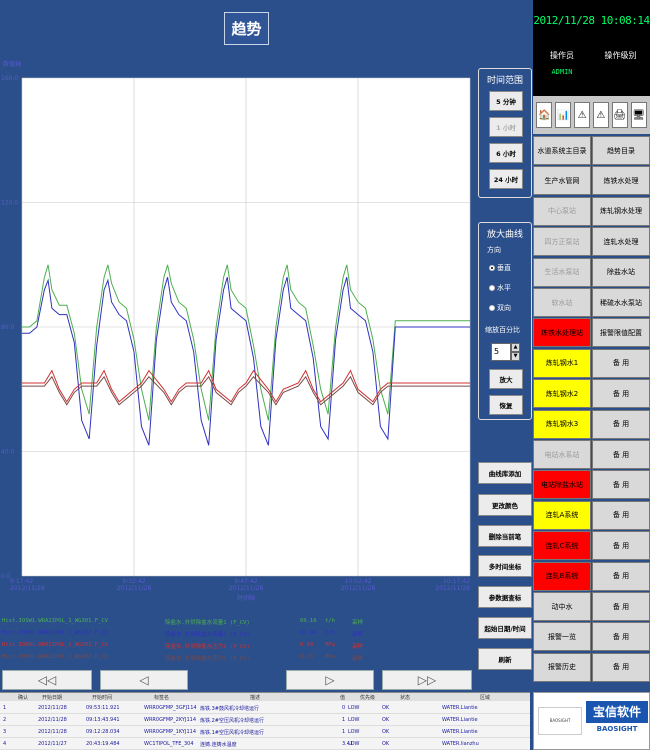  What do you see at coordinates (162, 698) in the screenshot?
I see `col-tag: 标签名` at bounding box center [162, 698].